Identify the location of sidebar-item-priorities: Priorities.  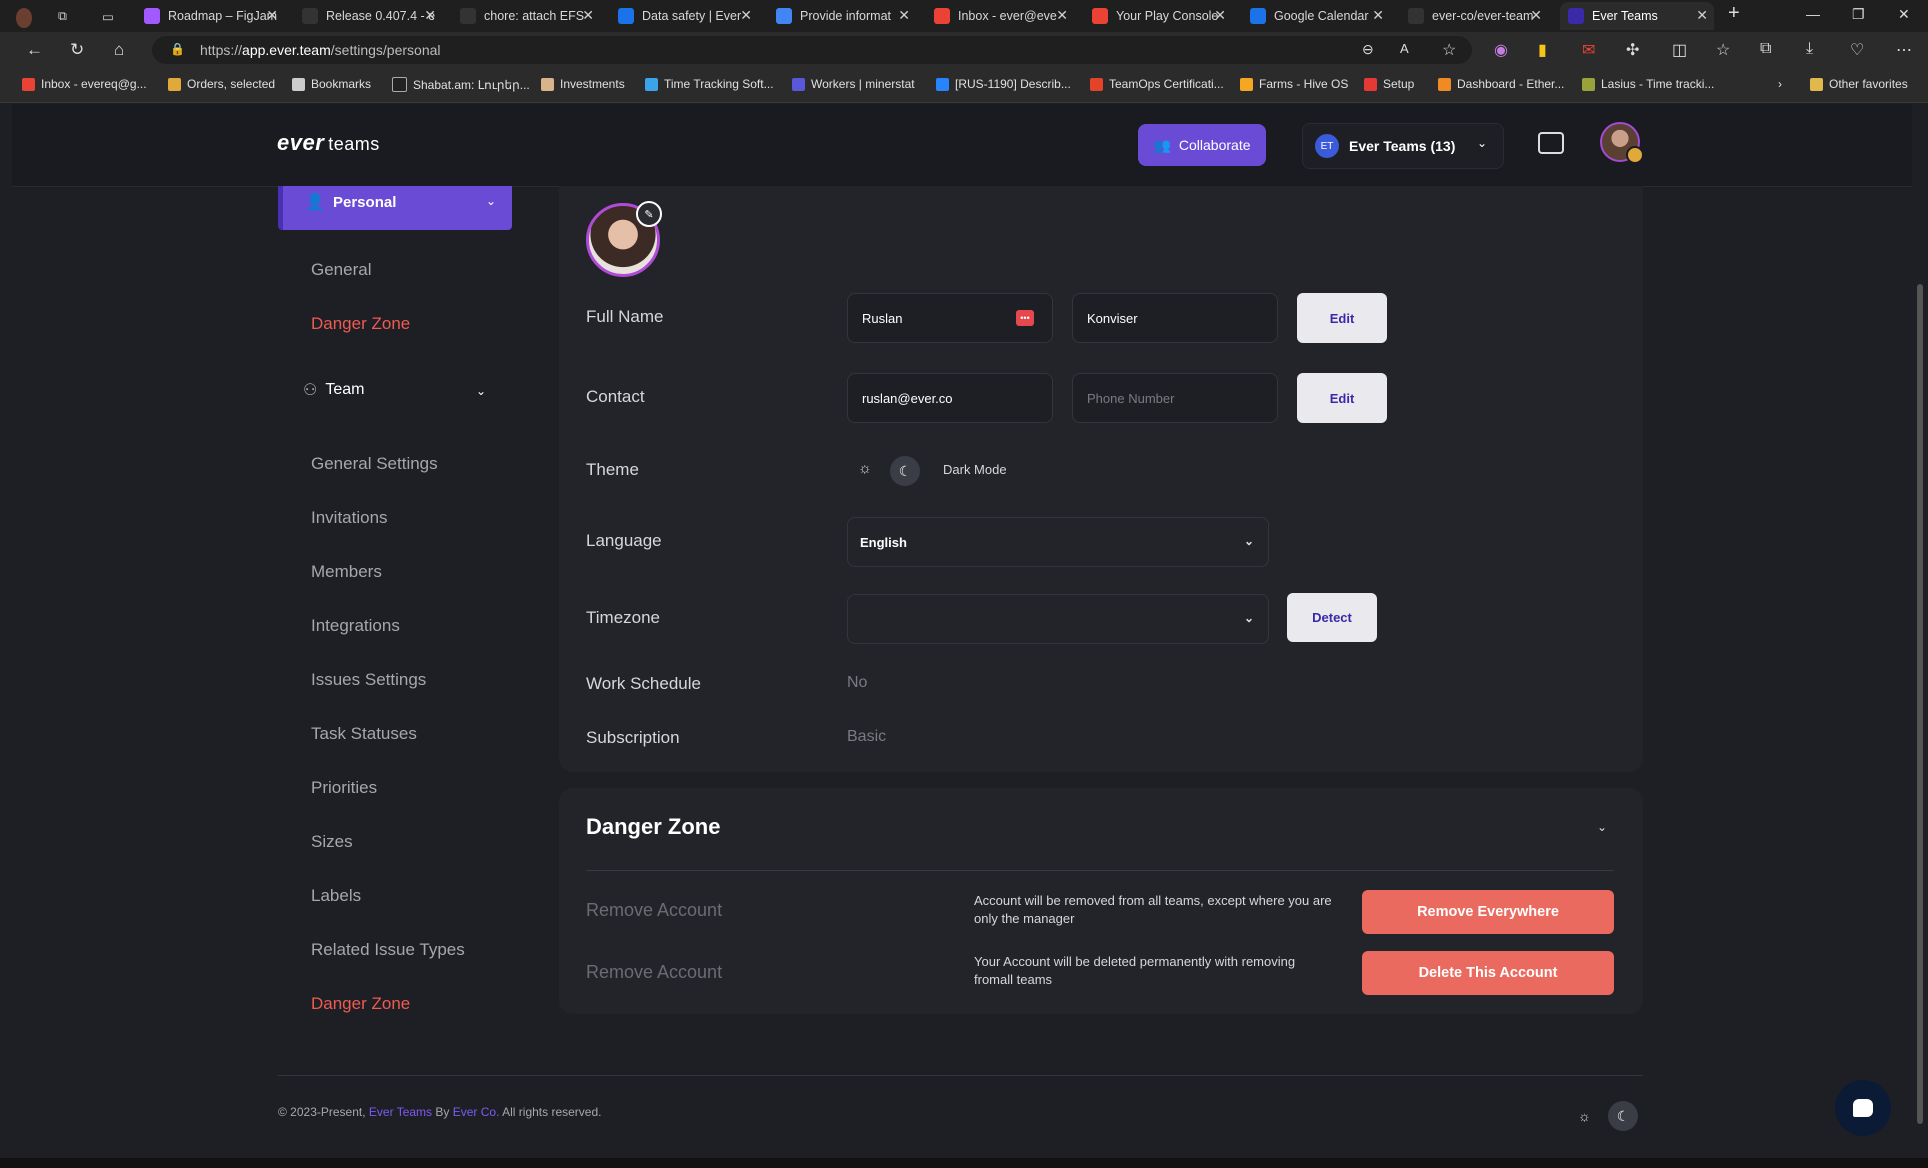
(344, 788).